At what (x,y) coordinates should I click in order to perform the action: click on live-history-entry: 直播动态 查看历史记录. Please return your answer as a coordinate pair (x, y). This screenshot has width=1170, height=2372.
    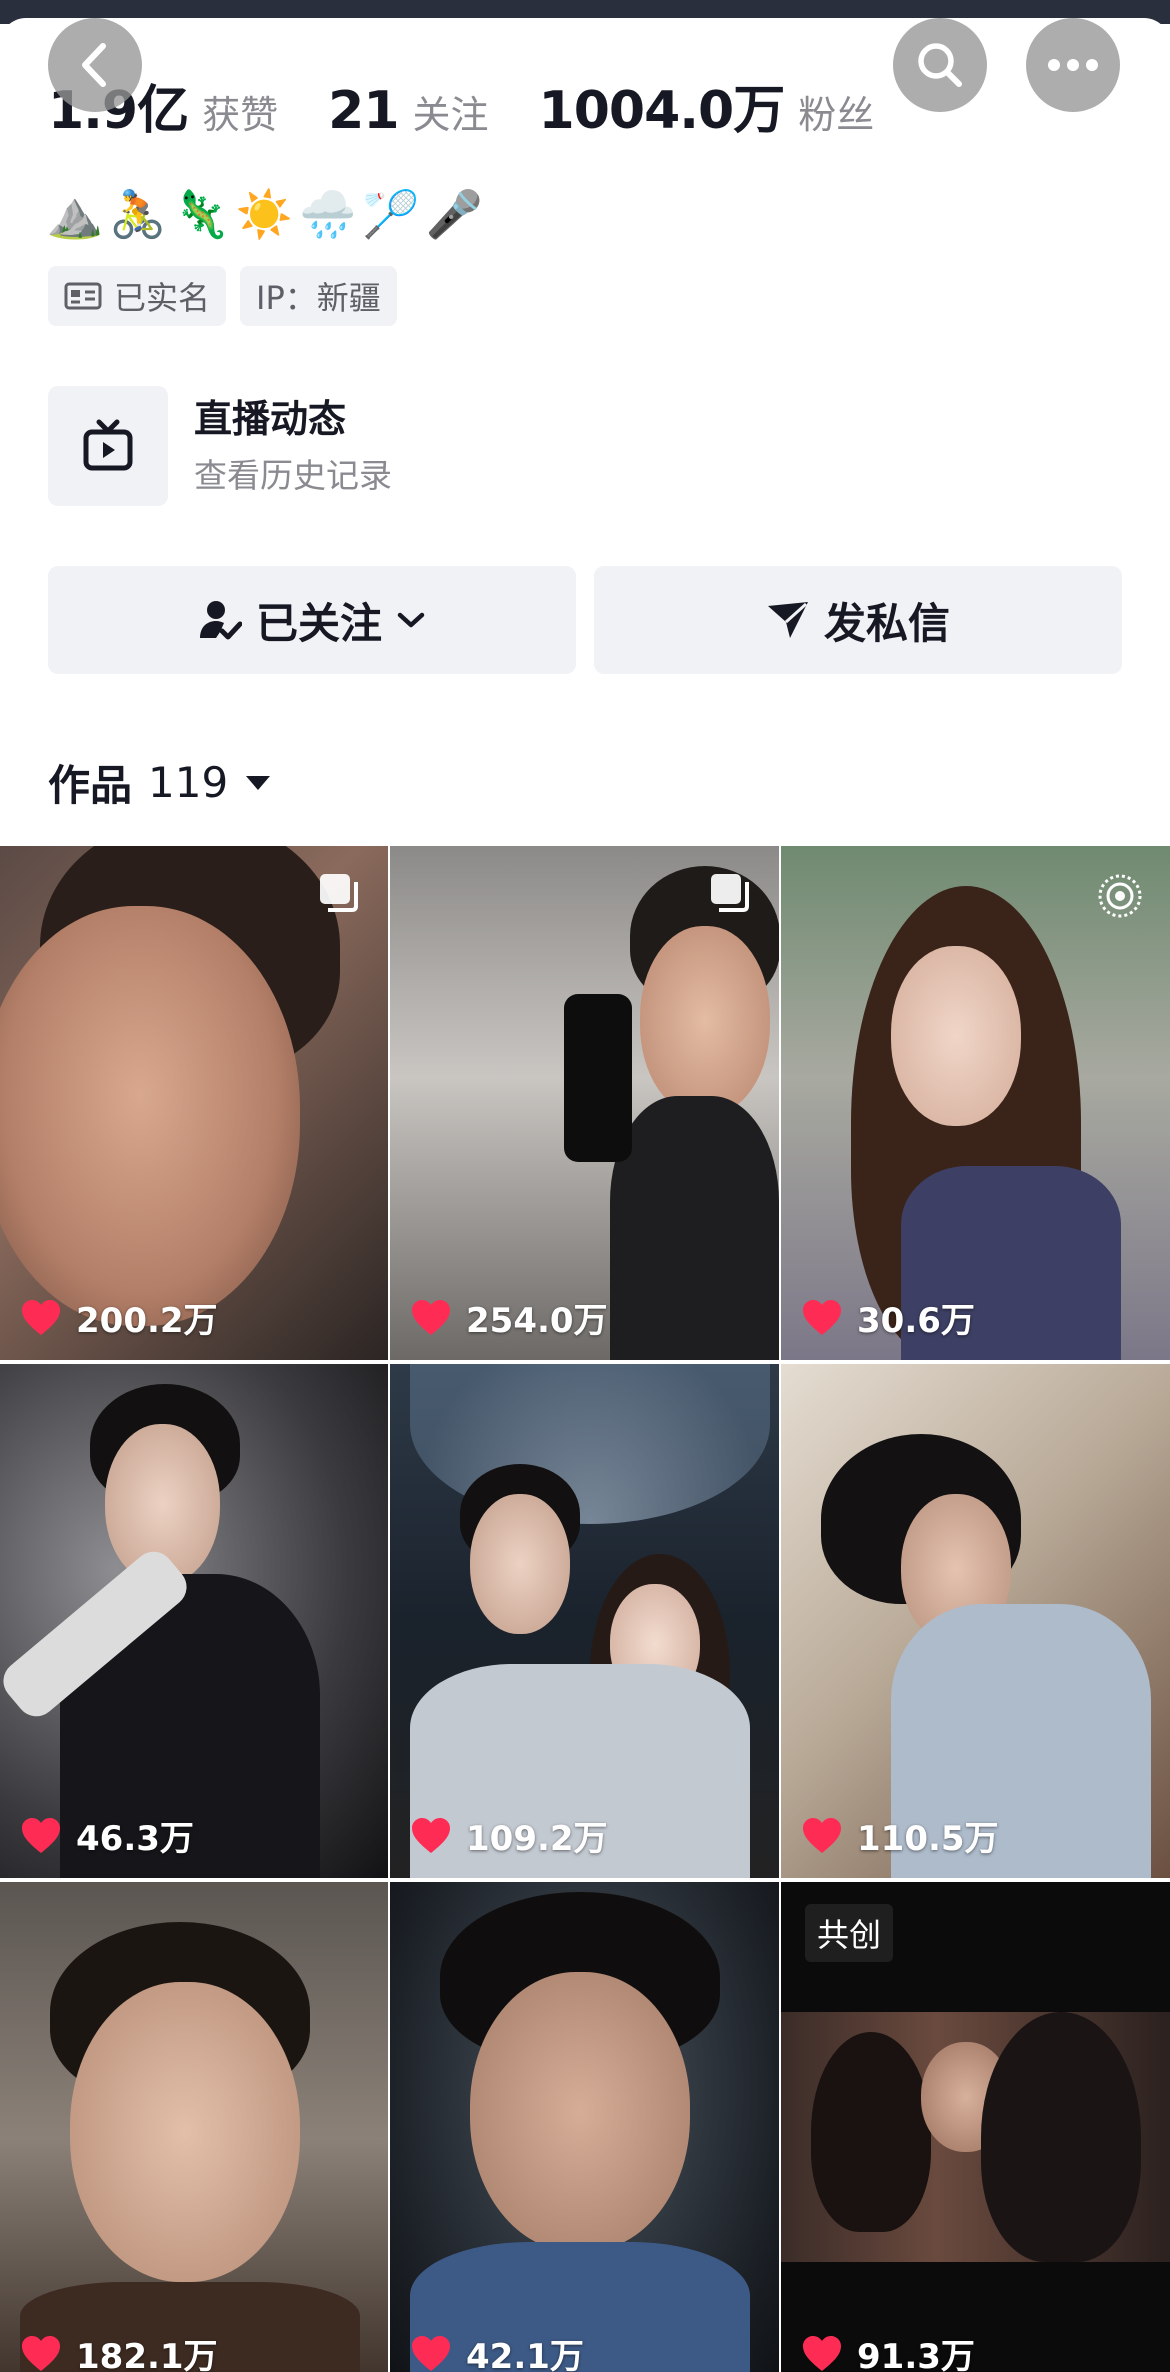
    Looking at the image, I should click on (220, 446).